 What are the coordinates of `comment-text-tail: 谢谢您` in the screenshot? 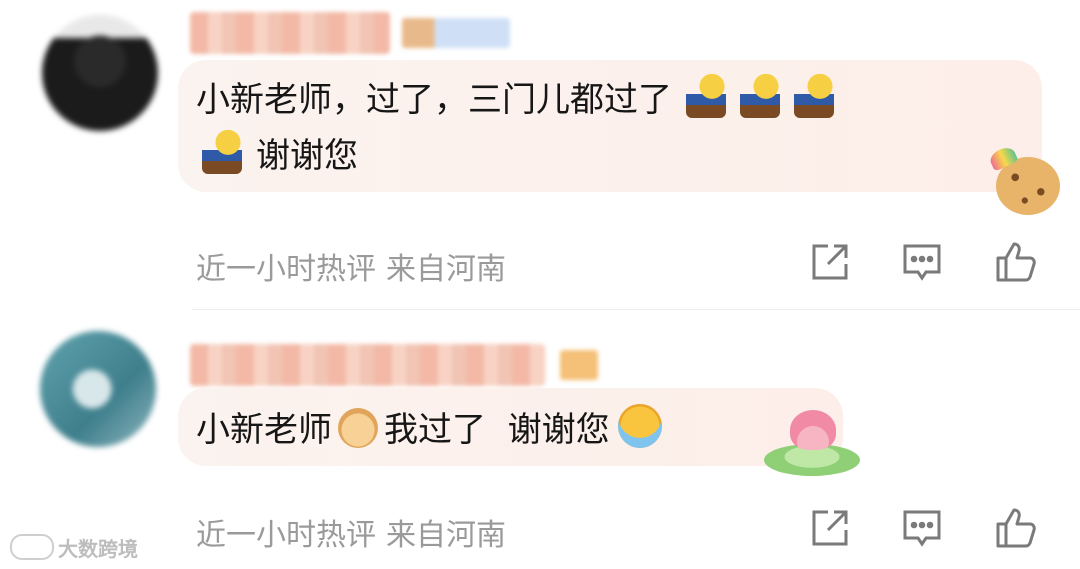 It's located at (307, 156).